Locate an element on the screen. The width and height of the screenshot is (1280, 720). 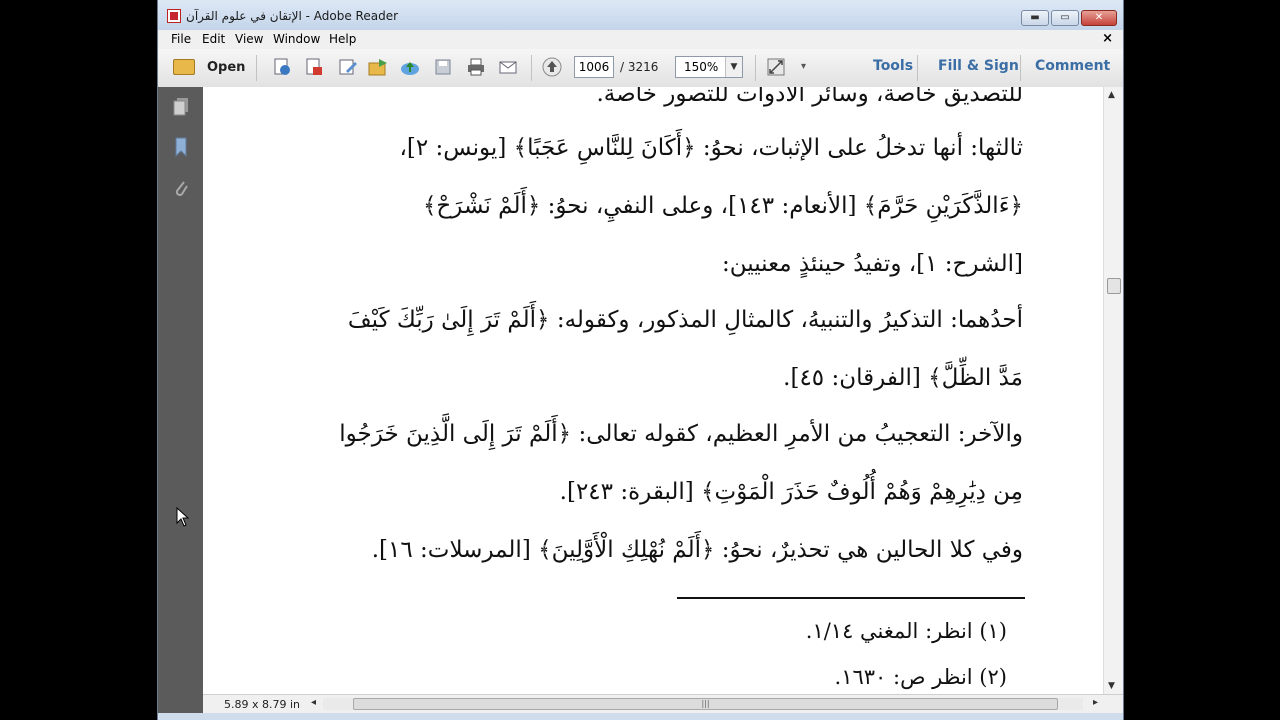
minimize-button: ▬ is located at coordinates (1035, 18).